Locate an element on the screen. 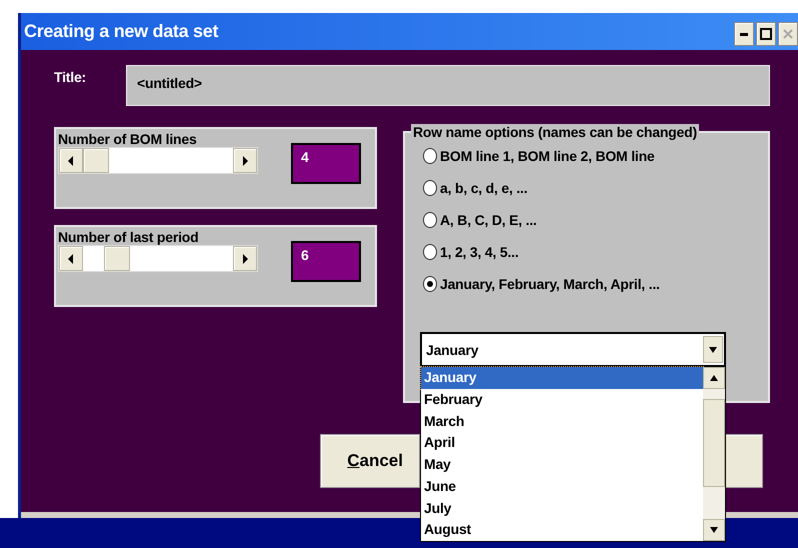 The image size is (798, 548). title-field: <untitled> is located at coordinates (448, 85).